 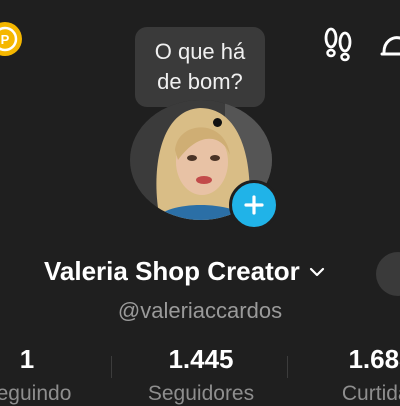 I want to click on coin-icon: P, so click(x=9, y=39).